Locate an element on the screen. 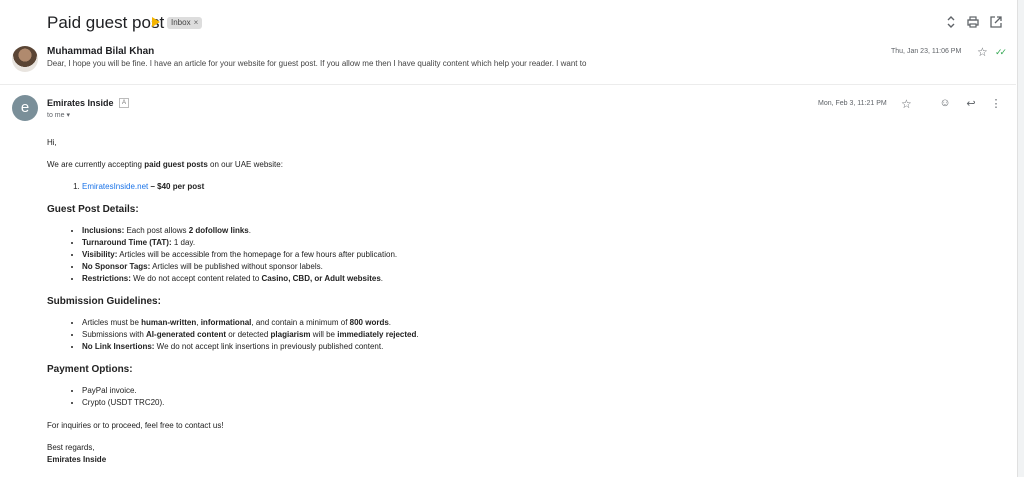  list-item: EmiratesInside.net – $40 per post is located at coordinates (514, 187).